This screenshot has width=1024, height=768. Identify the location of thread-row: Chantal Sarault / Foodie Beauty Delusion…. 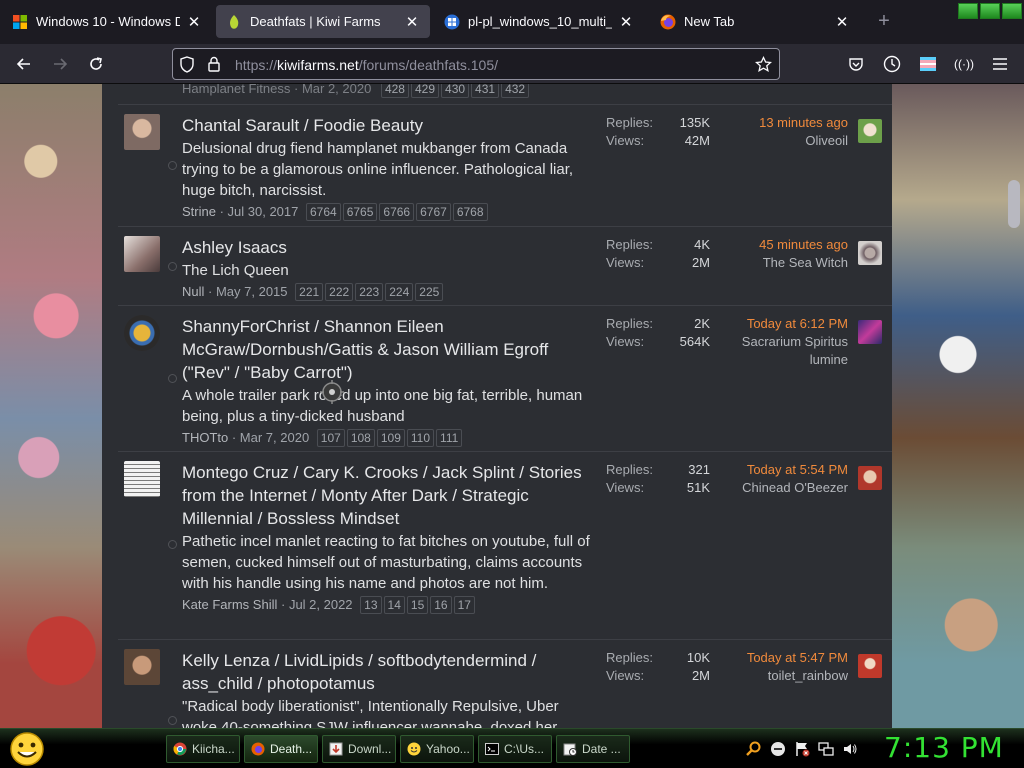
(505, 165).